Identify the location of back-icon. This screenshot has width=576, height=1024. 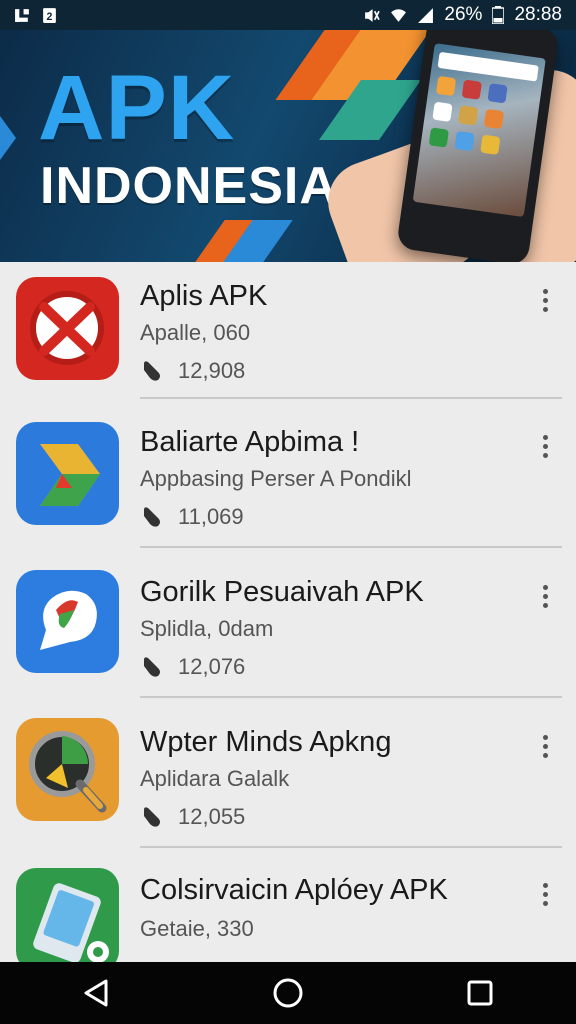
(96, 993).